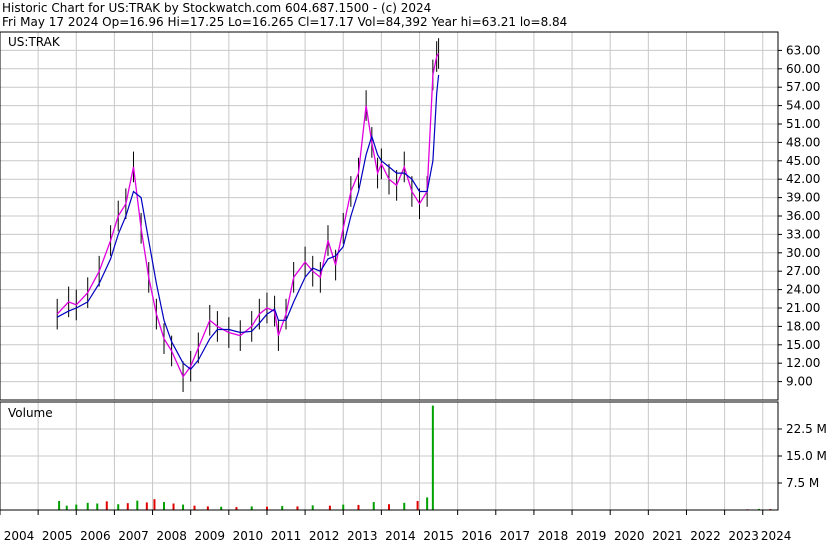 The height and width of the screenshot is (543, 830). What do you see at coordinates (324, 536) in the screenshot?
I see `year-tick-label: 2012` at bounding box center [324, 536].